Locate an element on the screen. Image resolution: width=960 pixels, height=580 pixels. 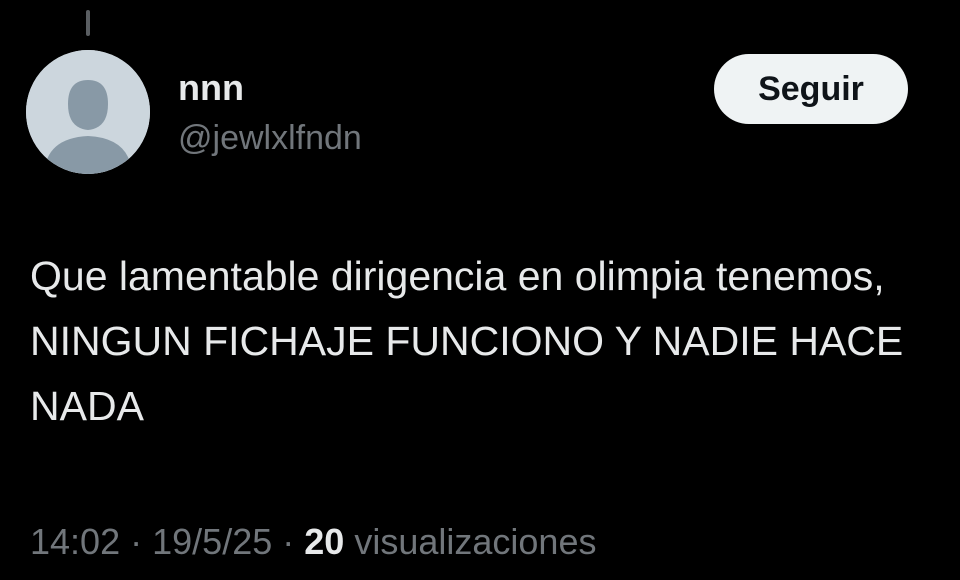
tweet-time: 14:02 is located at coordinates (75, 541).